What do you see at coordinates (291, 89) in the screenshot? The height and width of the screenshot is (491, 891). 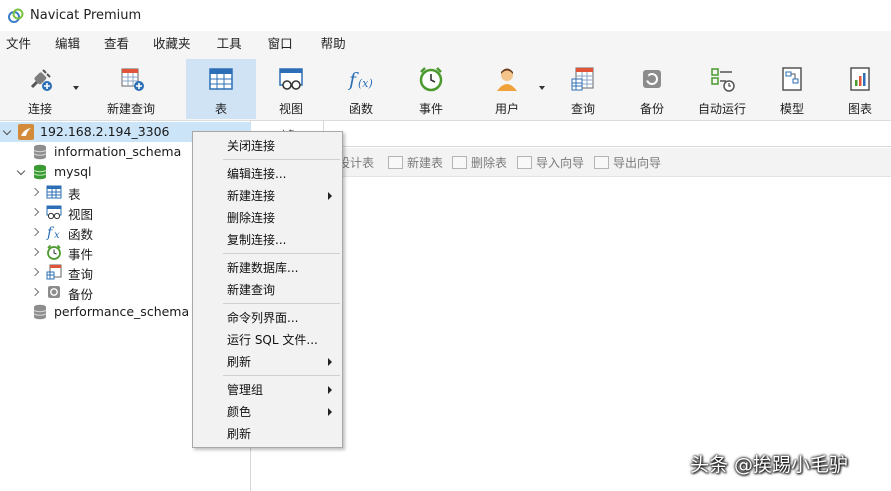 I see `toolbar-view-button: 视图` at bounding box center [291, 89].